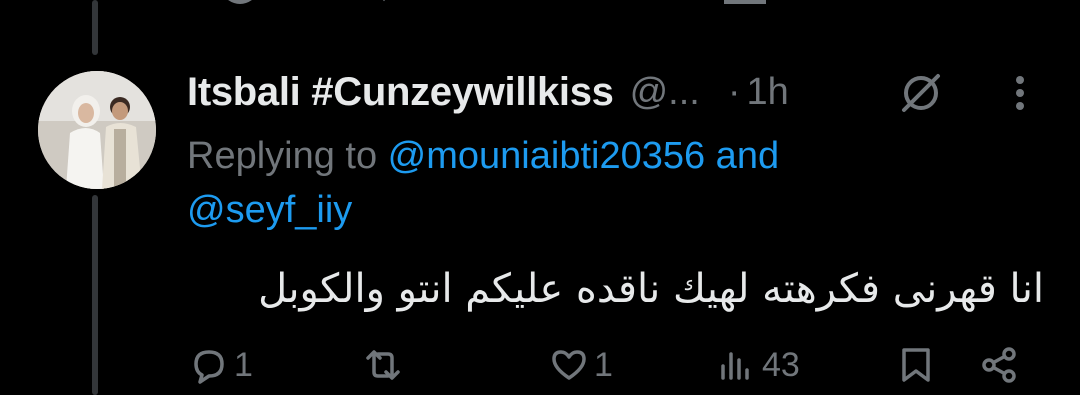 This screenshot has width=1080, height=395. I want to click on share-button, so click(999, 365).